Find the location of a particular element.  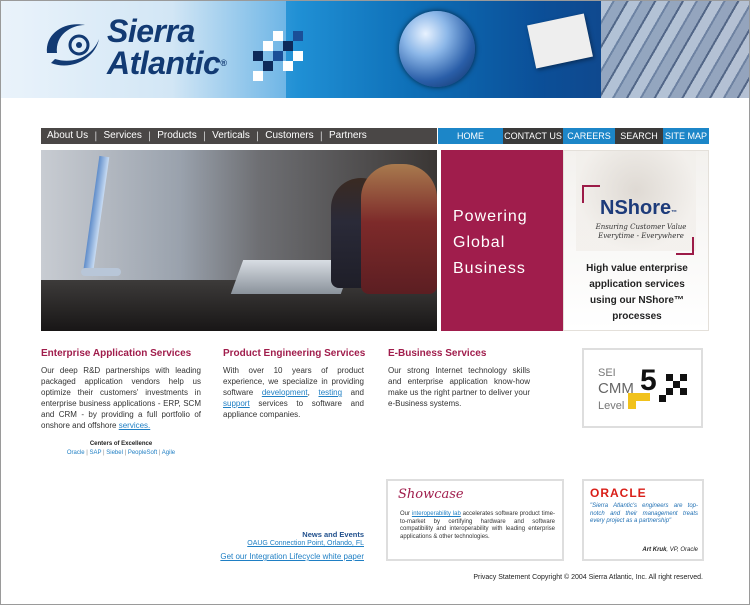

powering-banner: Powering Global Business is located at coordinates (502, 240).